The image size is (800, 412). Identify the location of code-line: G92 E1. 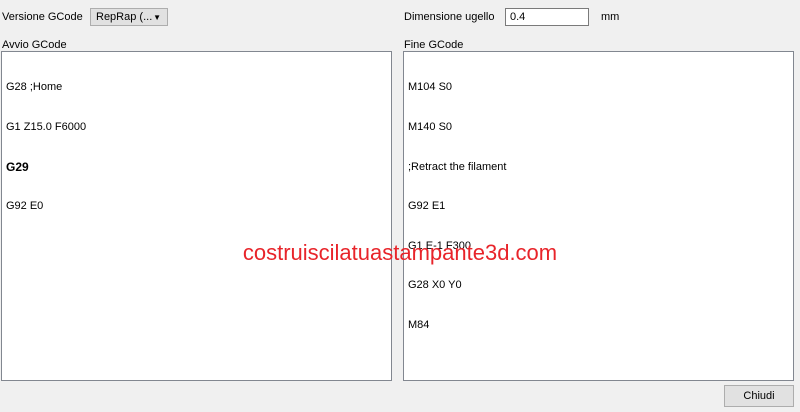
(427, 206).